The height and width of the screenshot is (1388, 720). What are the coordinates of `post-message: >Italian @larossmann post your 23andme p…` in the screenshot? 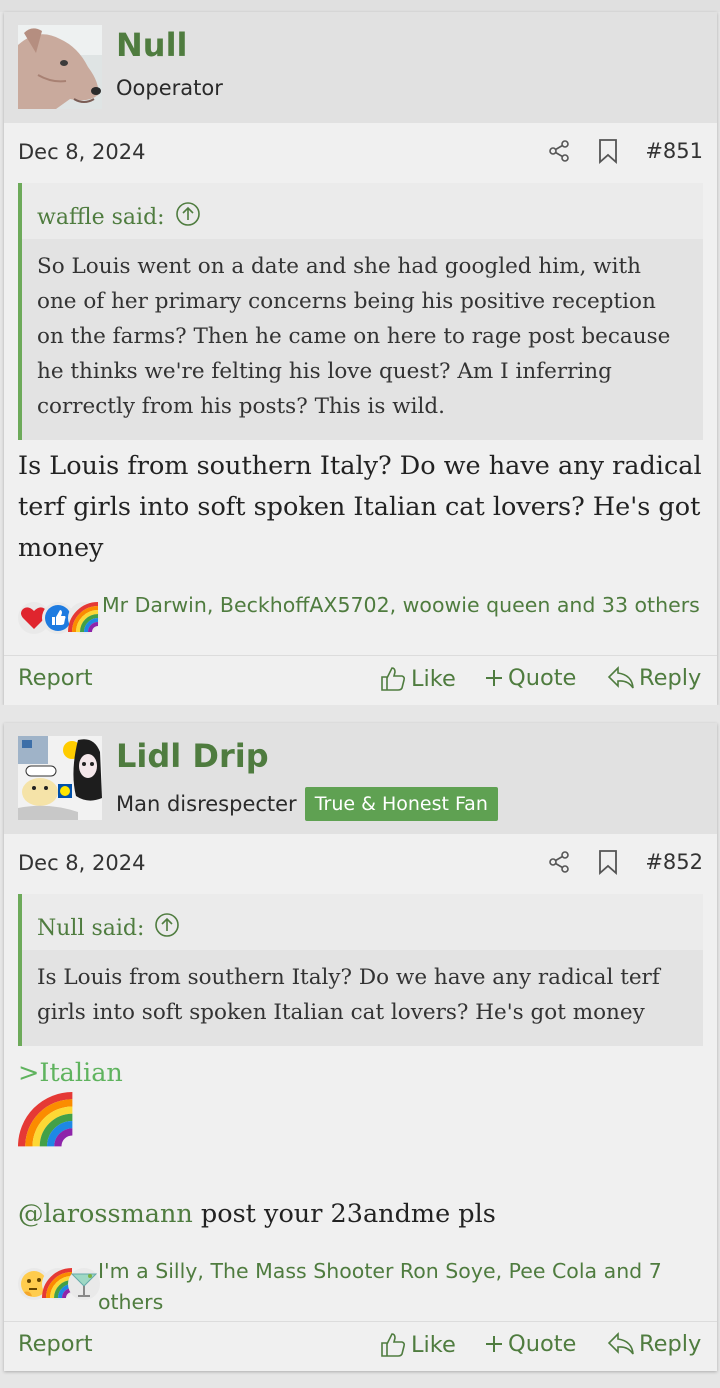 It's located at (360, 1144).